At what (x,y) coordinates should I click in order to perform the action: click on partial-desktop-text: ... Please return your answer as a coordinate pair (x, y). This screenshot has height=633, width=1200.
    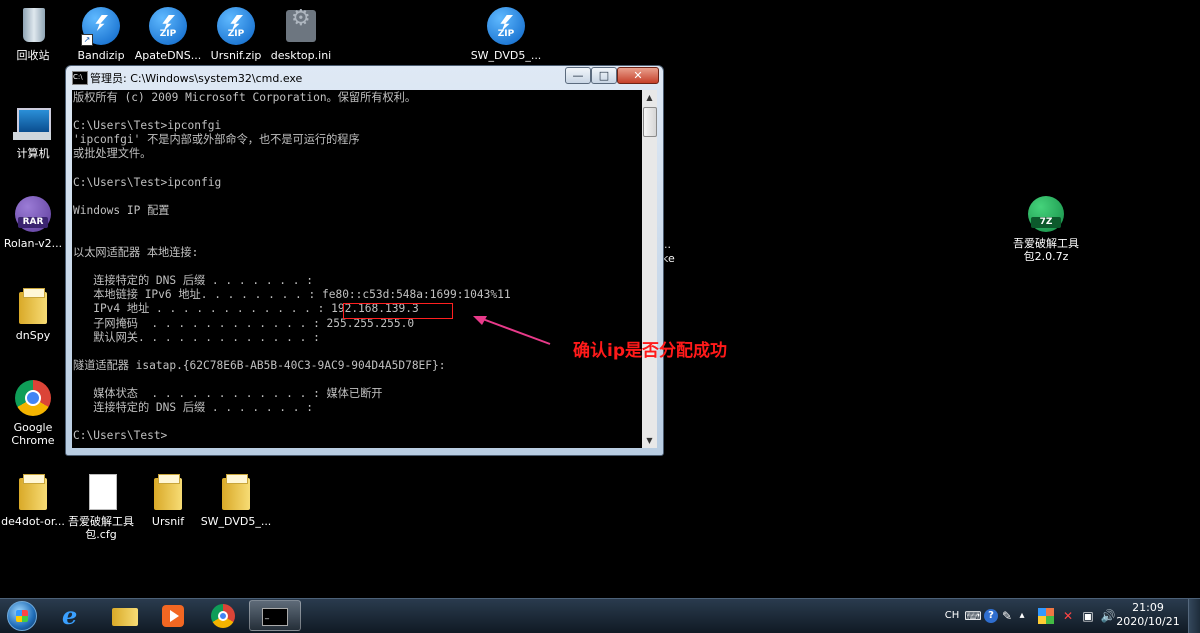
    Looking at the image, I should click on (667, 244).